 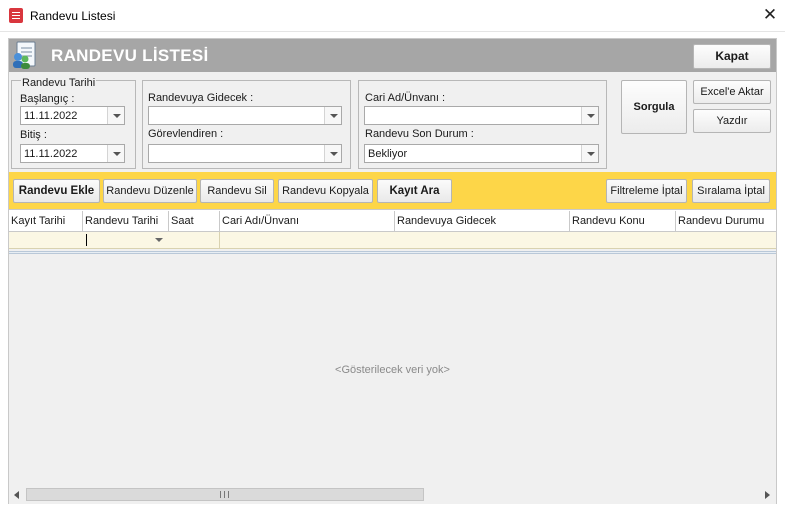 I want to click on text-cursor, so click(x=86, y=240).